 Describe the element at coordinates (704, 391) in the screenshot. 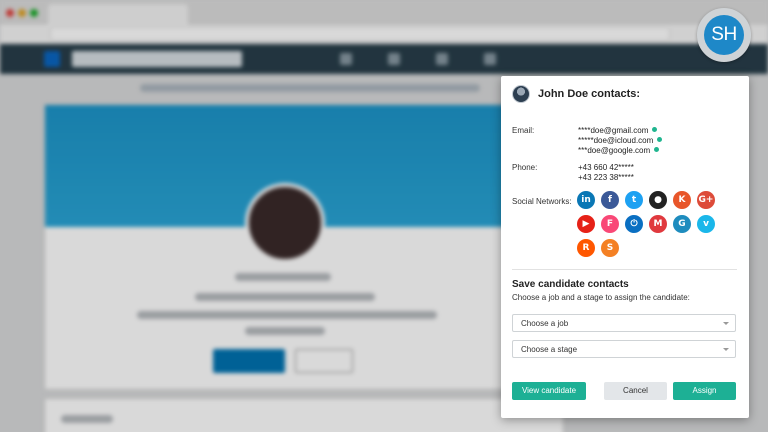

I see `assign-button: Assign` at that location.